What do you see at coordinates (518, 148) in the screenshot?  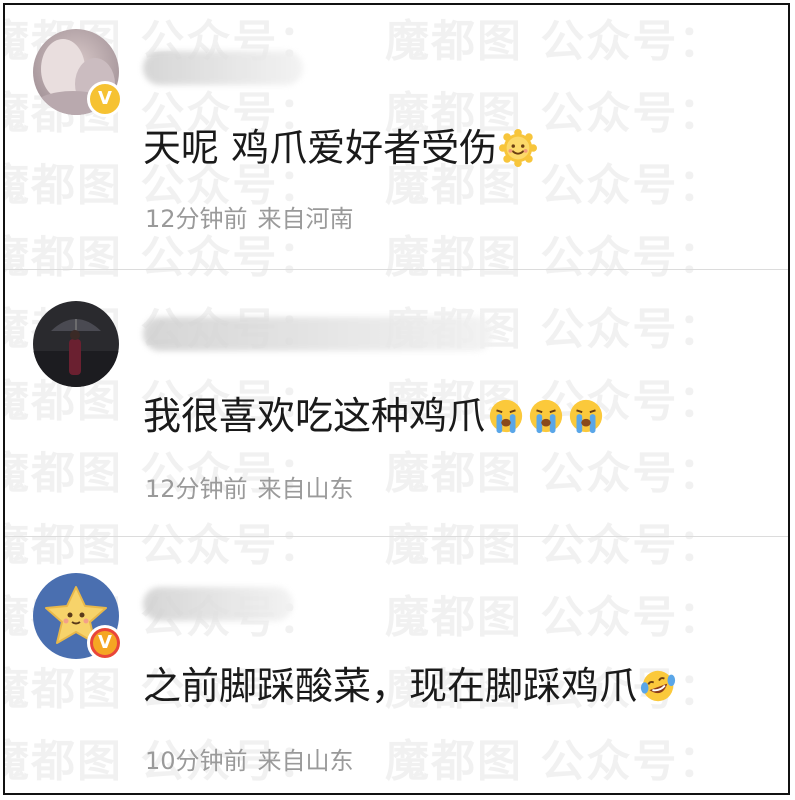 I see `sun-smile-icon` at bounding box center [518, 148].